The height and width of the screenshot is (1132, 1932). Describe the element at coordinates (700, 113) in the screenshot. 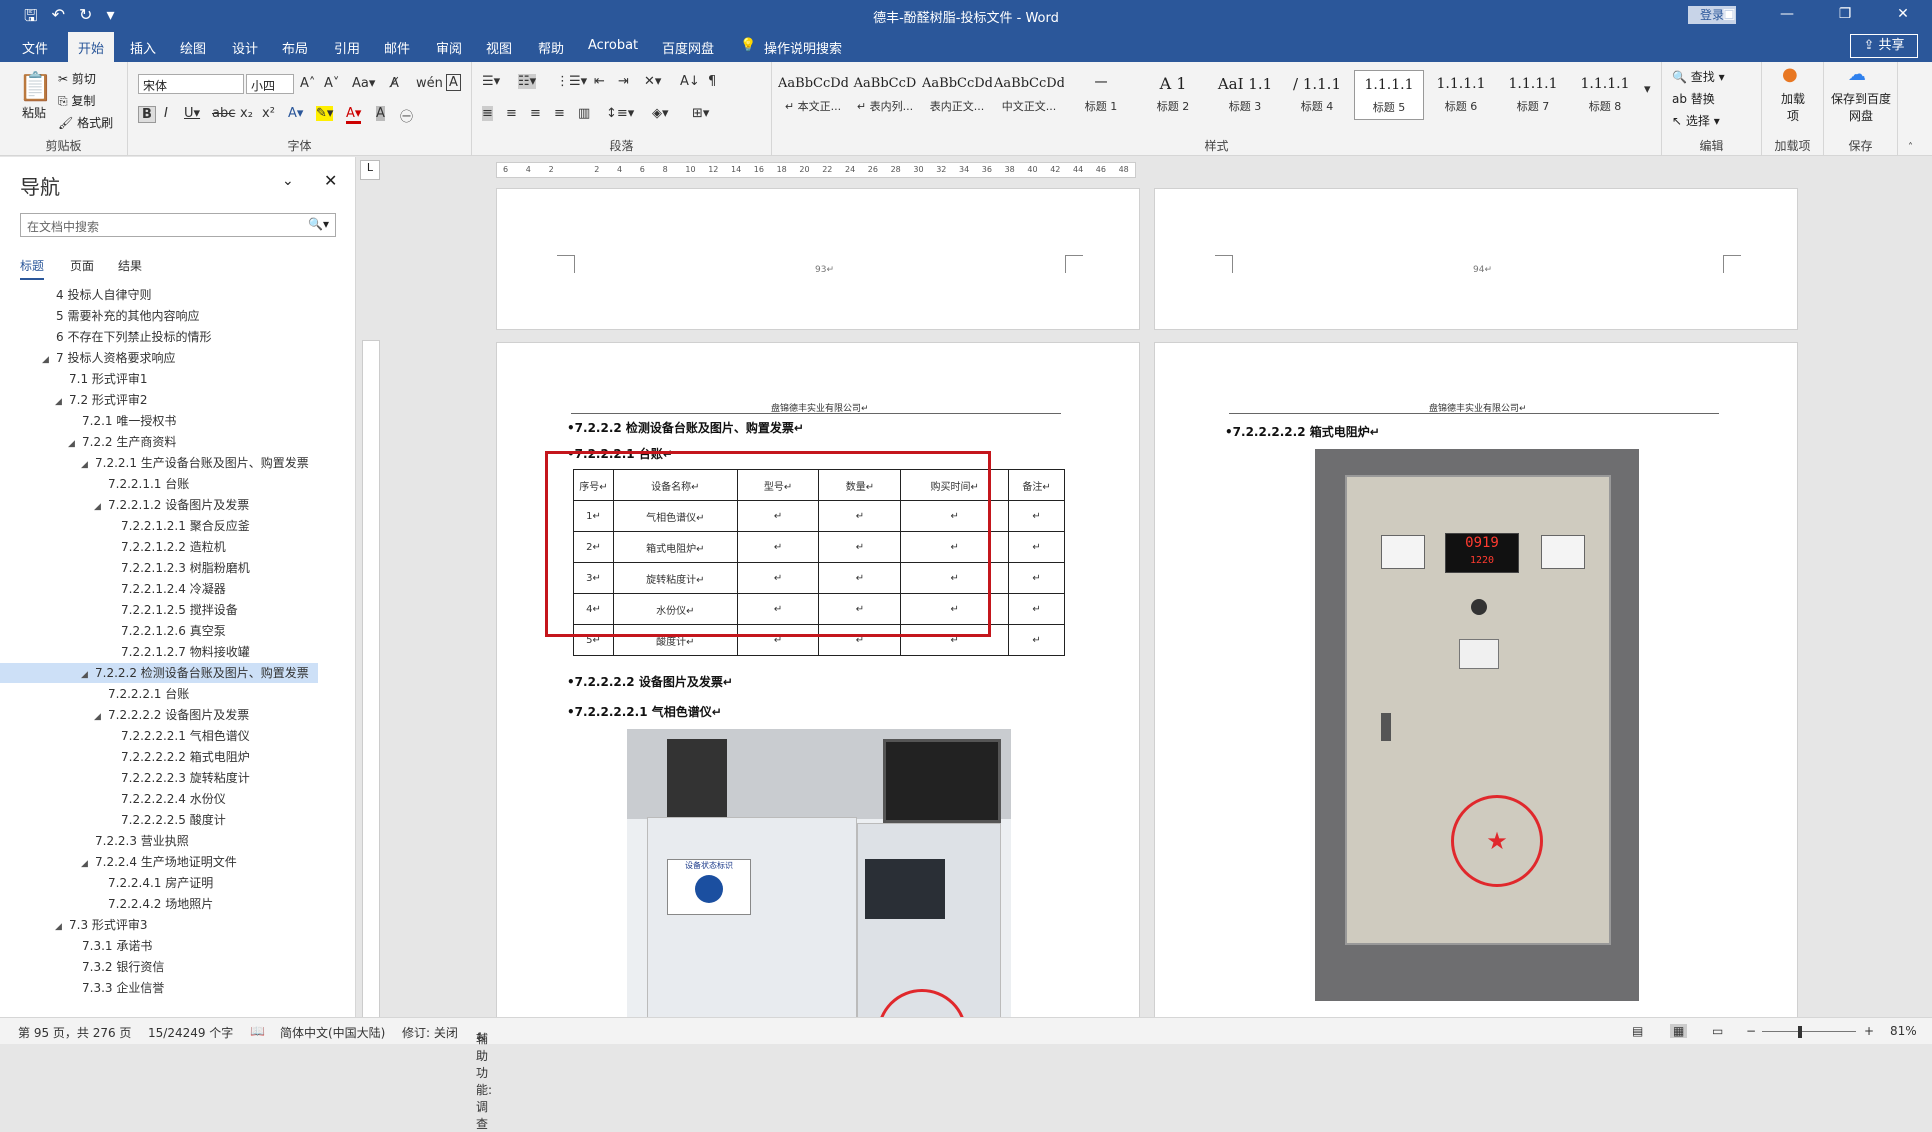

I see `borders-icon: ⊞▾` at that location.